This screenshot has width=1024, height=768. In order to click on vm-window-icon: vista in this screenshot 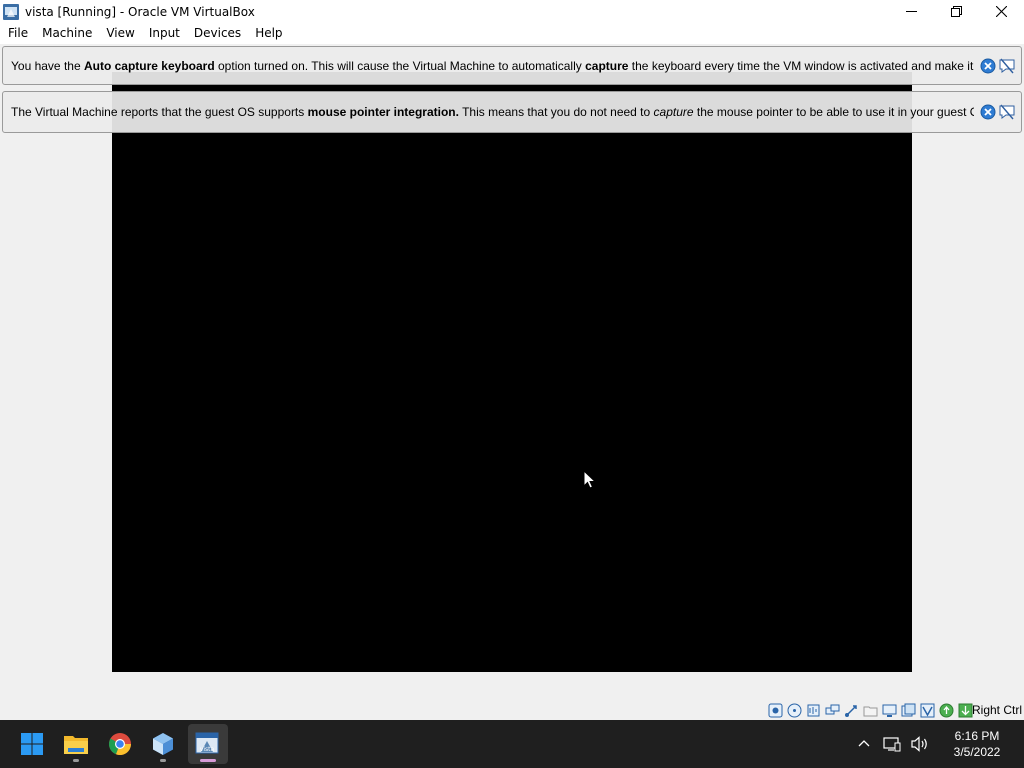, I will do `click(207, 743)`.